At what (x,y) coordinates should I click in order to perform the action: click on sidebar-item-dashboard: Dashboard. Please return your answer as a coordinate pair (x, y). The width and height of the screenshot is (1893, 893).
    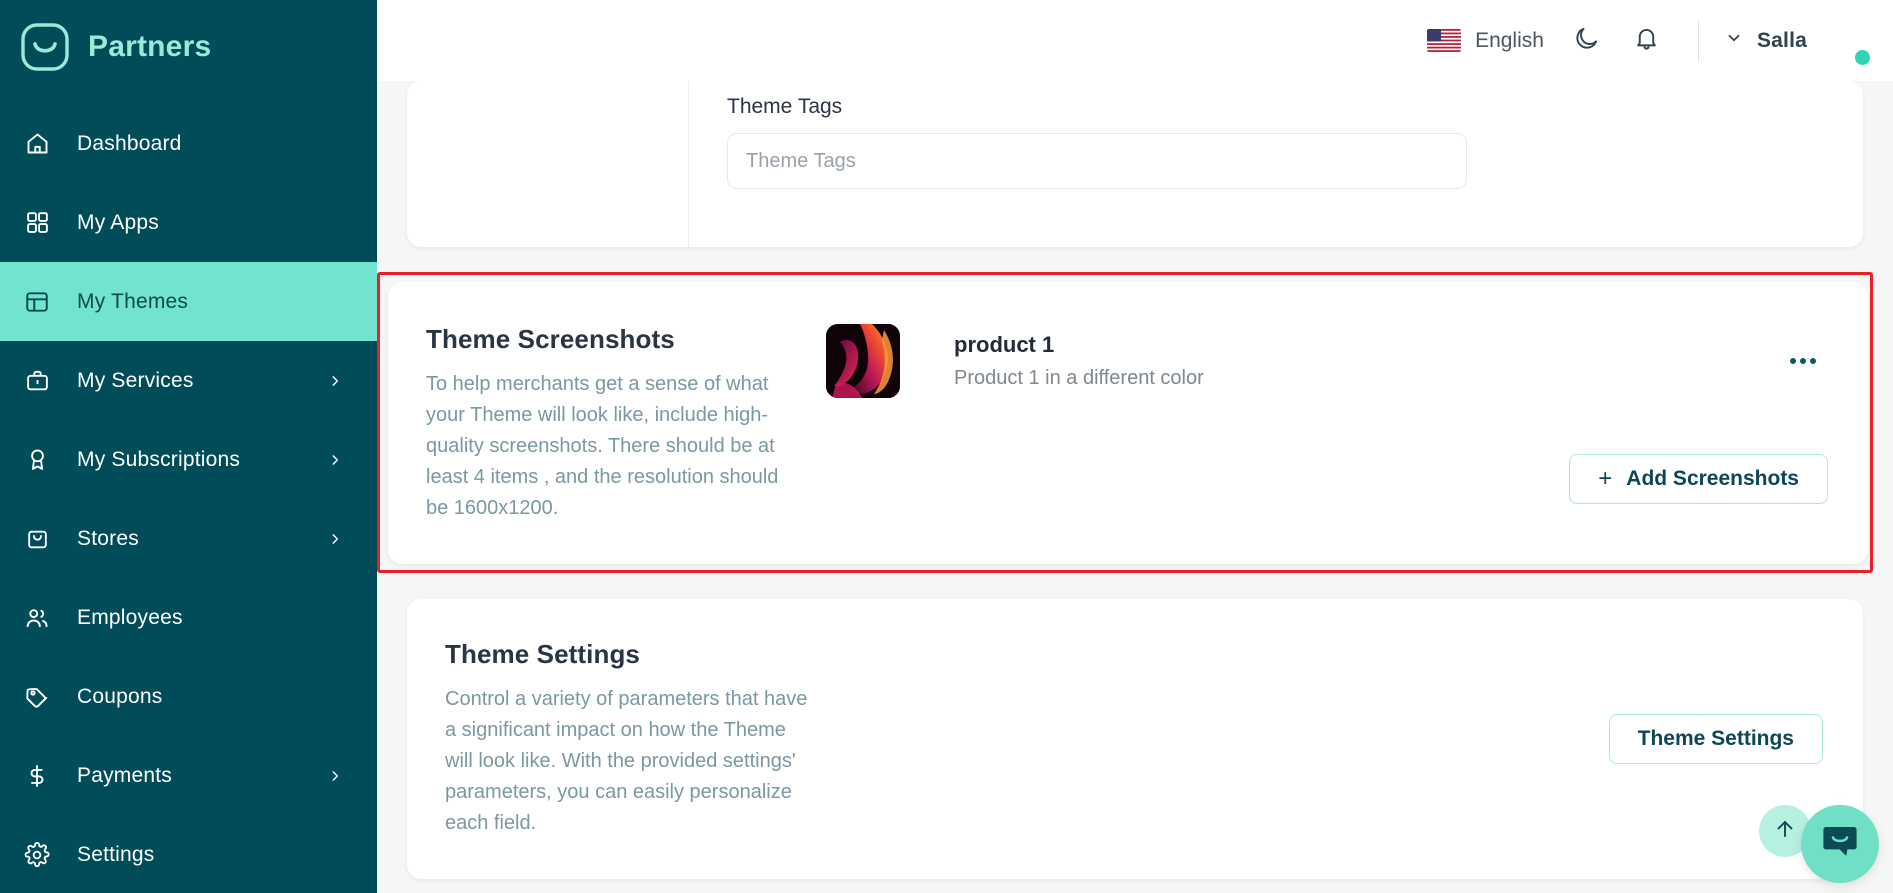
    Looking at the image, I should click on (188, 143).